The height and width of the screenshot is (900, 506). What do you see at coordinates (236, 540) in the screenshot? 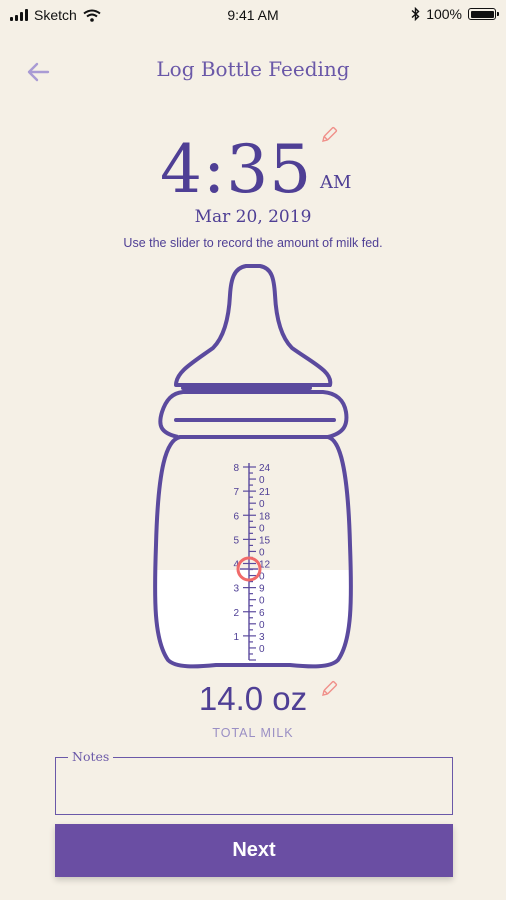
I see `scale-label-oz: 5` at bounding box center [236, 540].